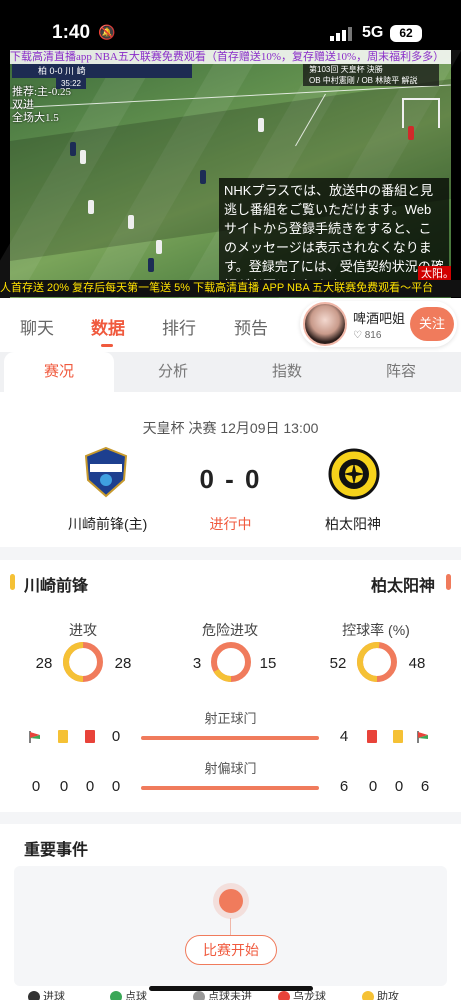 The width and height of the screenshot is (461, 1000). I want to click on events-timeline: 比赛开始, so click(230, 926).